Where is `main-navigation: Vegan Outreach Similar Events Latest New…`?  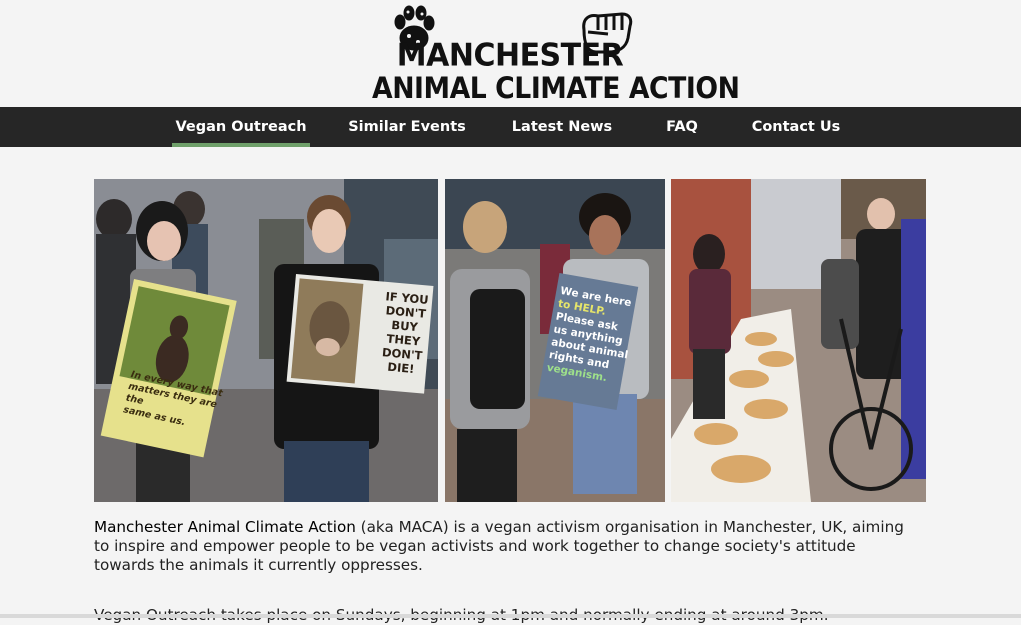
main-navigation: Vegan Outreach Similar Events Latest New… is located at coordinates (510, 127).